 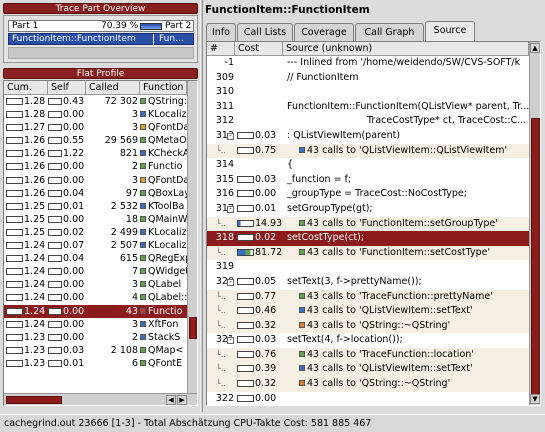 What do you see at coordinates (450, 31) in the screenshot?
I see `tab-source: Source` at bounding box center [450, 31].